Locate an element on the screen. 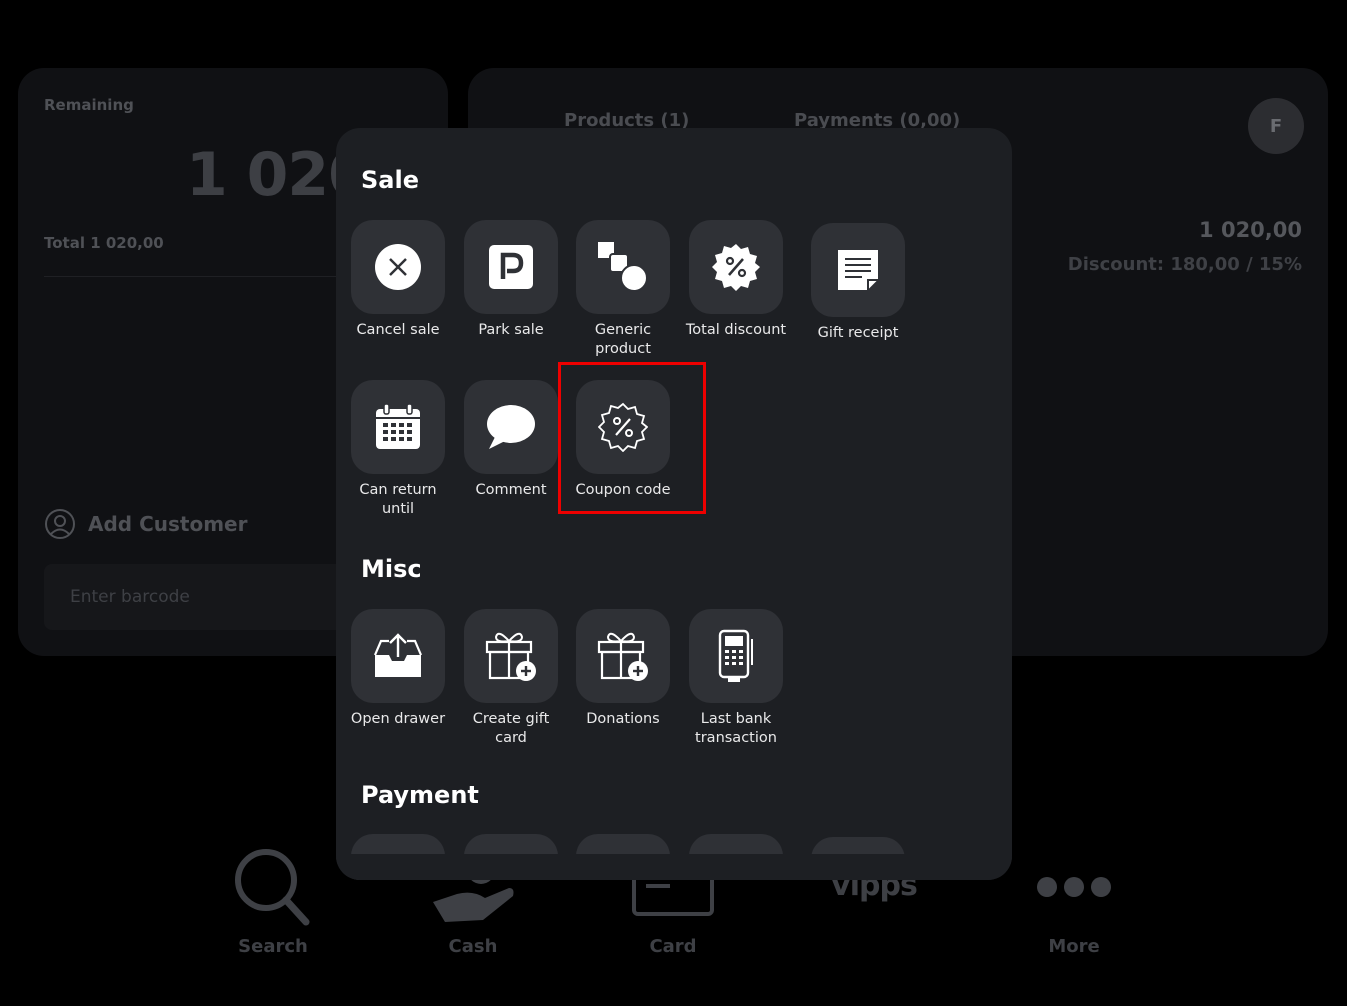  open-drawer-label: Open drawer is located at coordinates (398, 719).